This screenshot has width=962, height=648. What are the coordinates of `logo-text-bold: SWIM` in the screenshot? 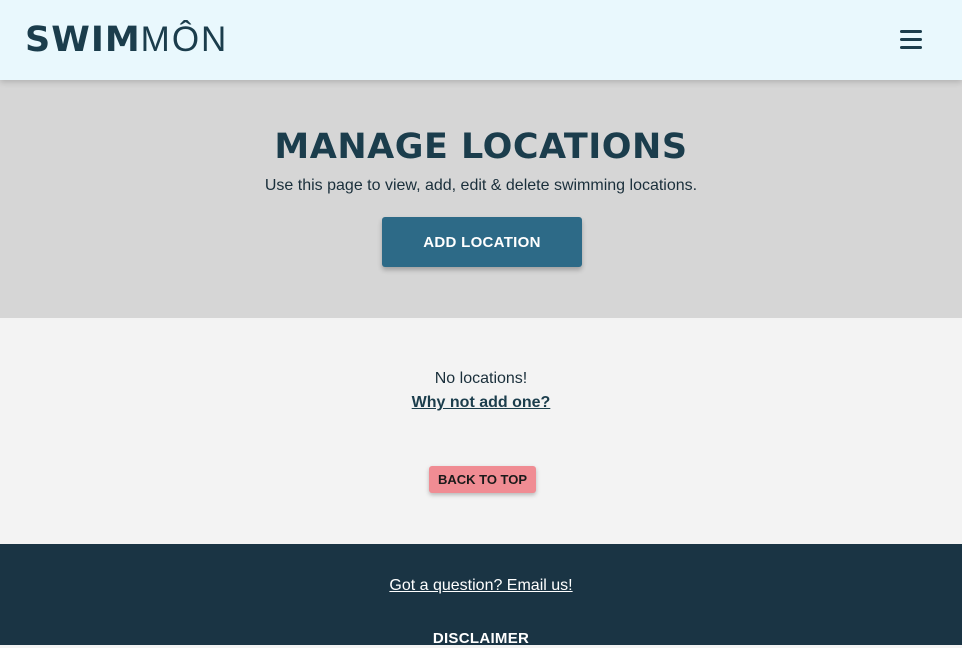 It's located at (83, 40).